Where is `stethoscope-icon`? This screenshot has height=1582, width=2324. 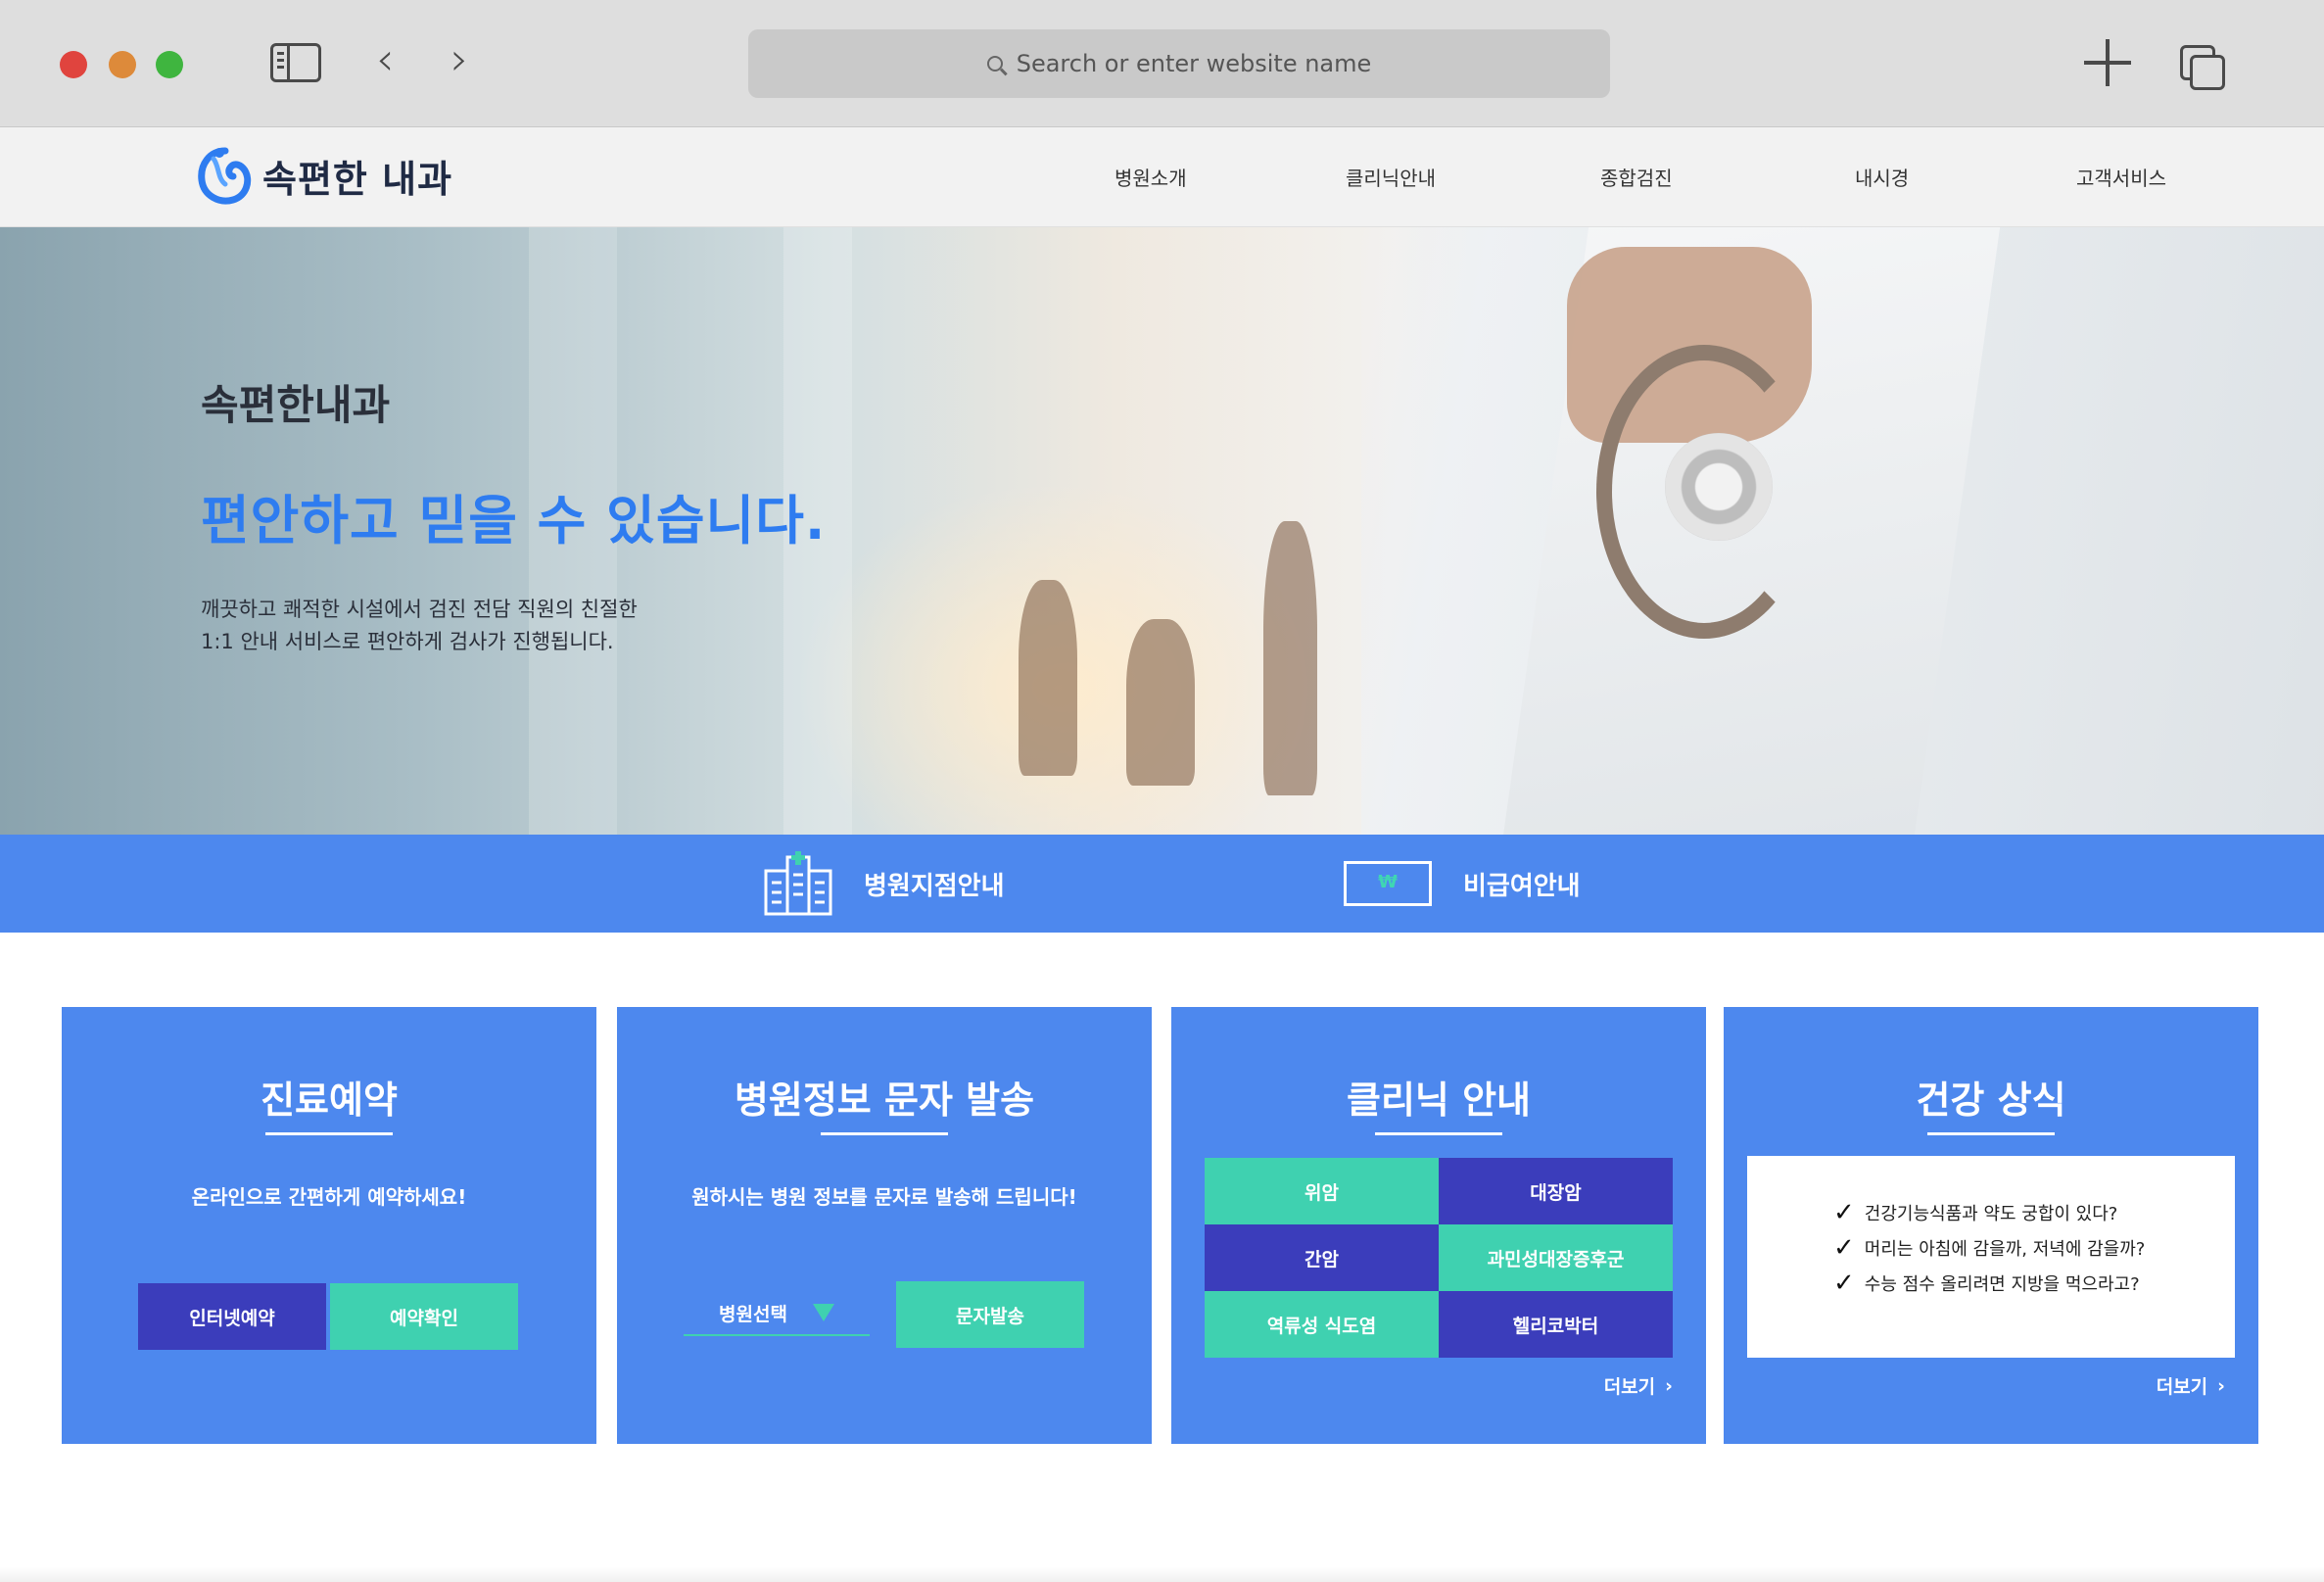
stethoscope-icon is located at coordinates (1719, 487).